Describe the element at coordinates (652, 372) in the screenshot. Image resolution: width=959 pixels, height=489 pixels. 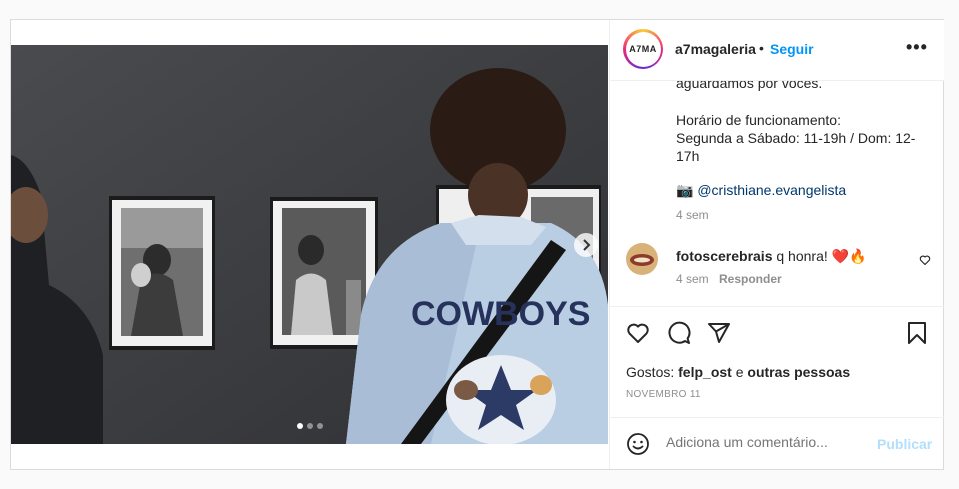
I see `likes-prefix: Gostos:` at that location.